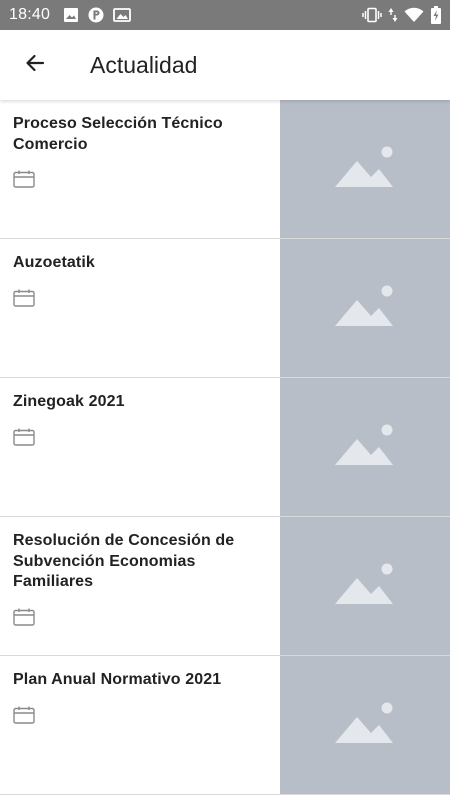 The width and height of the screenshot is (450, 800). Describe the element at coordinates (372, 15) in the screenshot. I see `vibrate-icon` at that location.